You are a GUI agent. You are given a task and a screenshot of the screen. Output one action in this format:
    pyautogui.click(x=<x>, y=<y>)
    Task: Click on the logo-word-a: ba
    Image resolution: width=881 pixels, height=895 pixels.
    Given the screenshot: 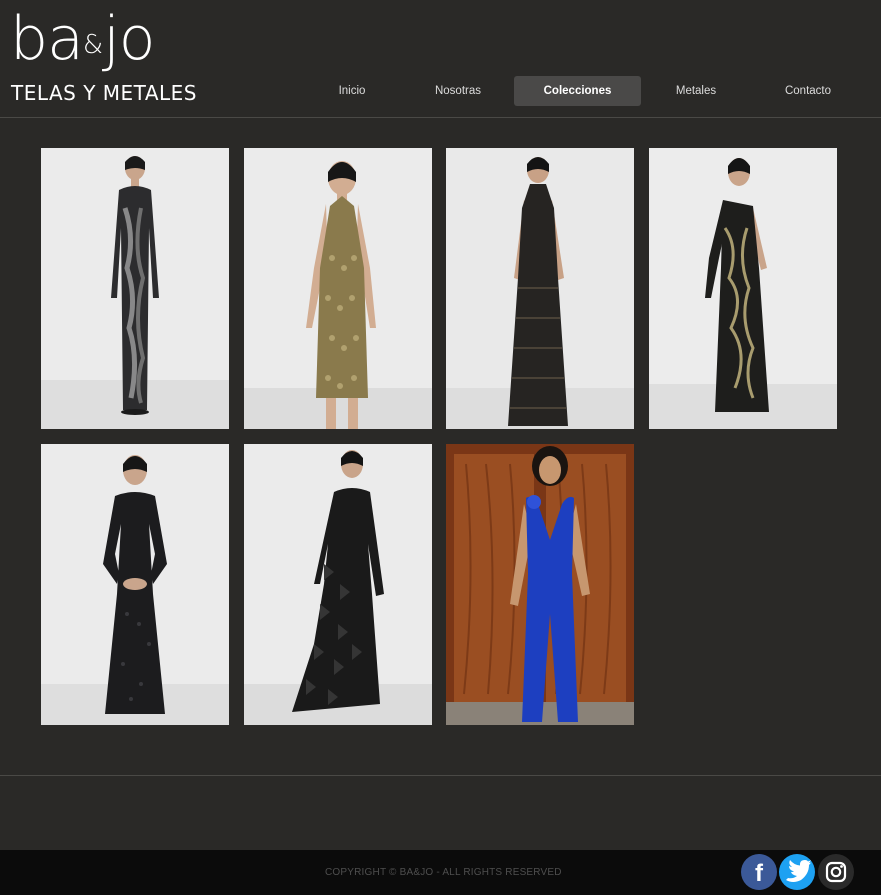 What is the action you would take?
    pyautogui.click(x=47, y=39)
    